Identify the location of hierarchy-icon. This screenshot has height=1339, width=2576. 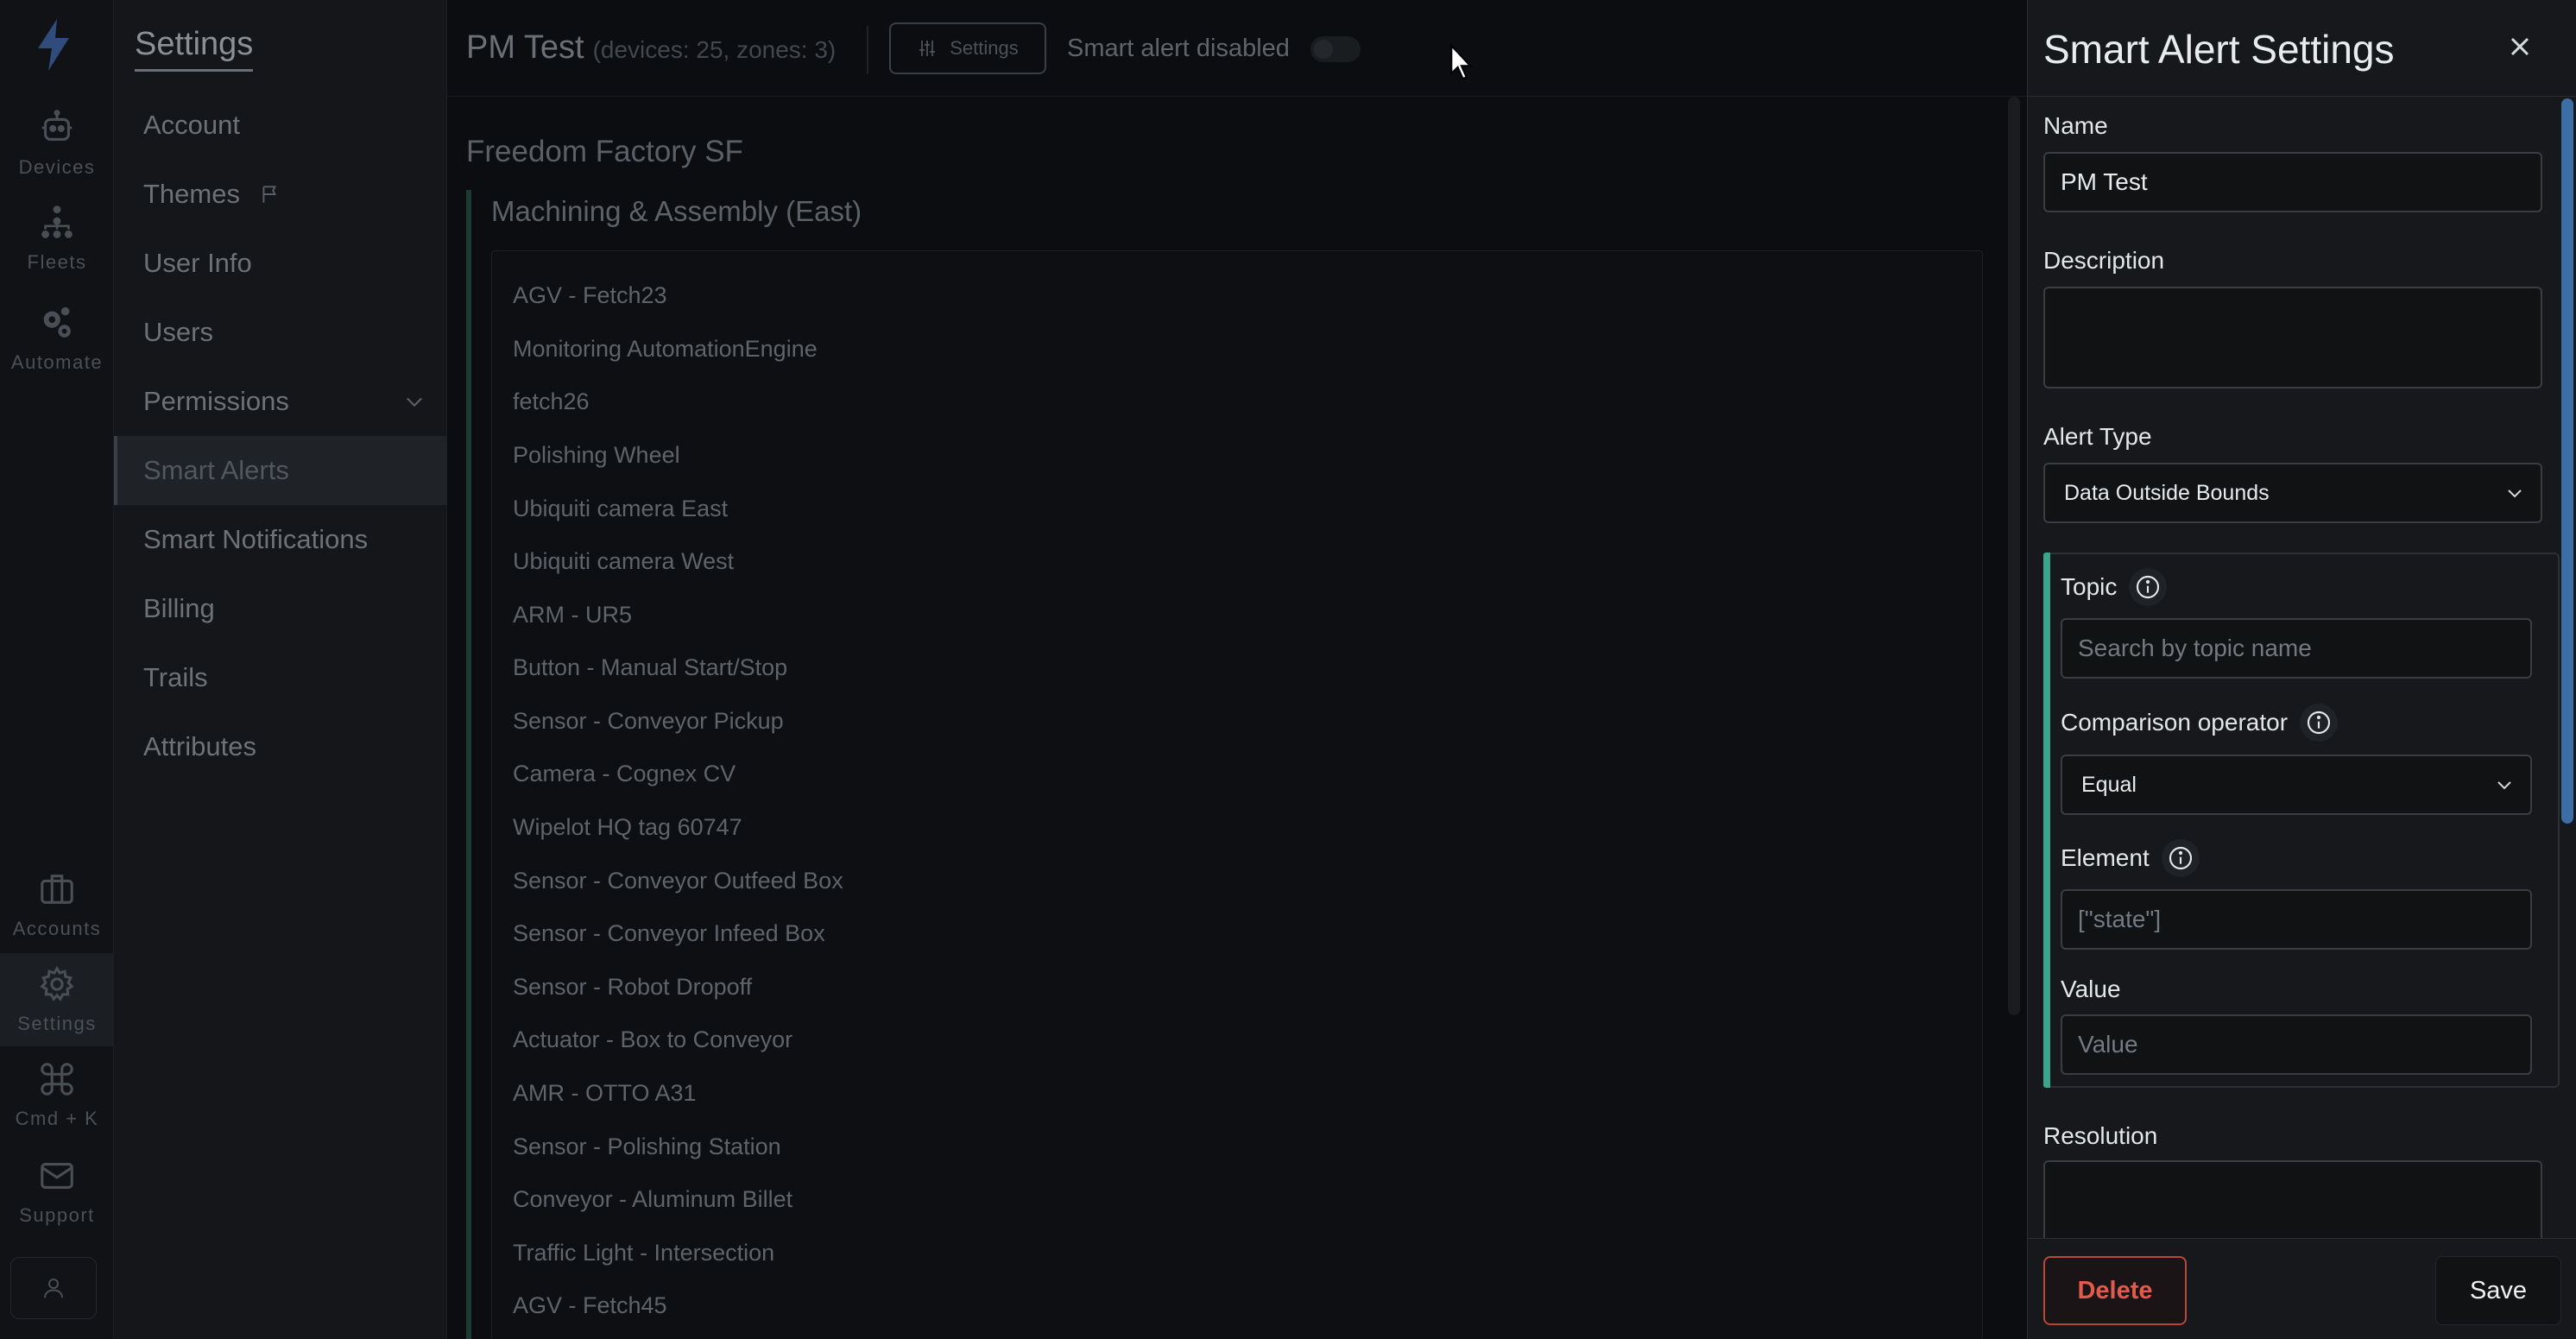
(57, 221).